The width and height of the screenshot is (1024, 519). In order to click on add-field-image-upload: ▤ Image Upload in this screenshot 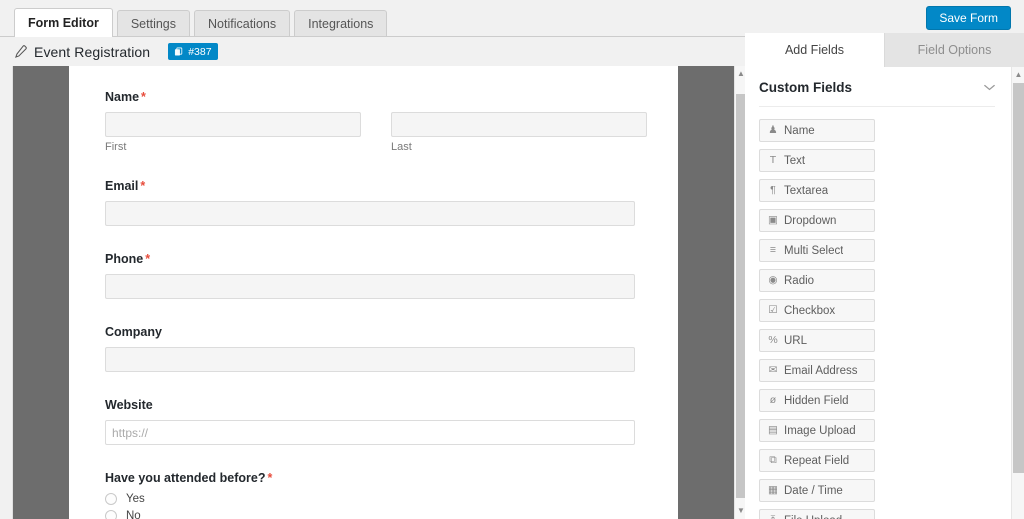, I will do `click(817, 430)`.